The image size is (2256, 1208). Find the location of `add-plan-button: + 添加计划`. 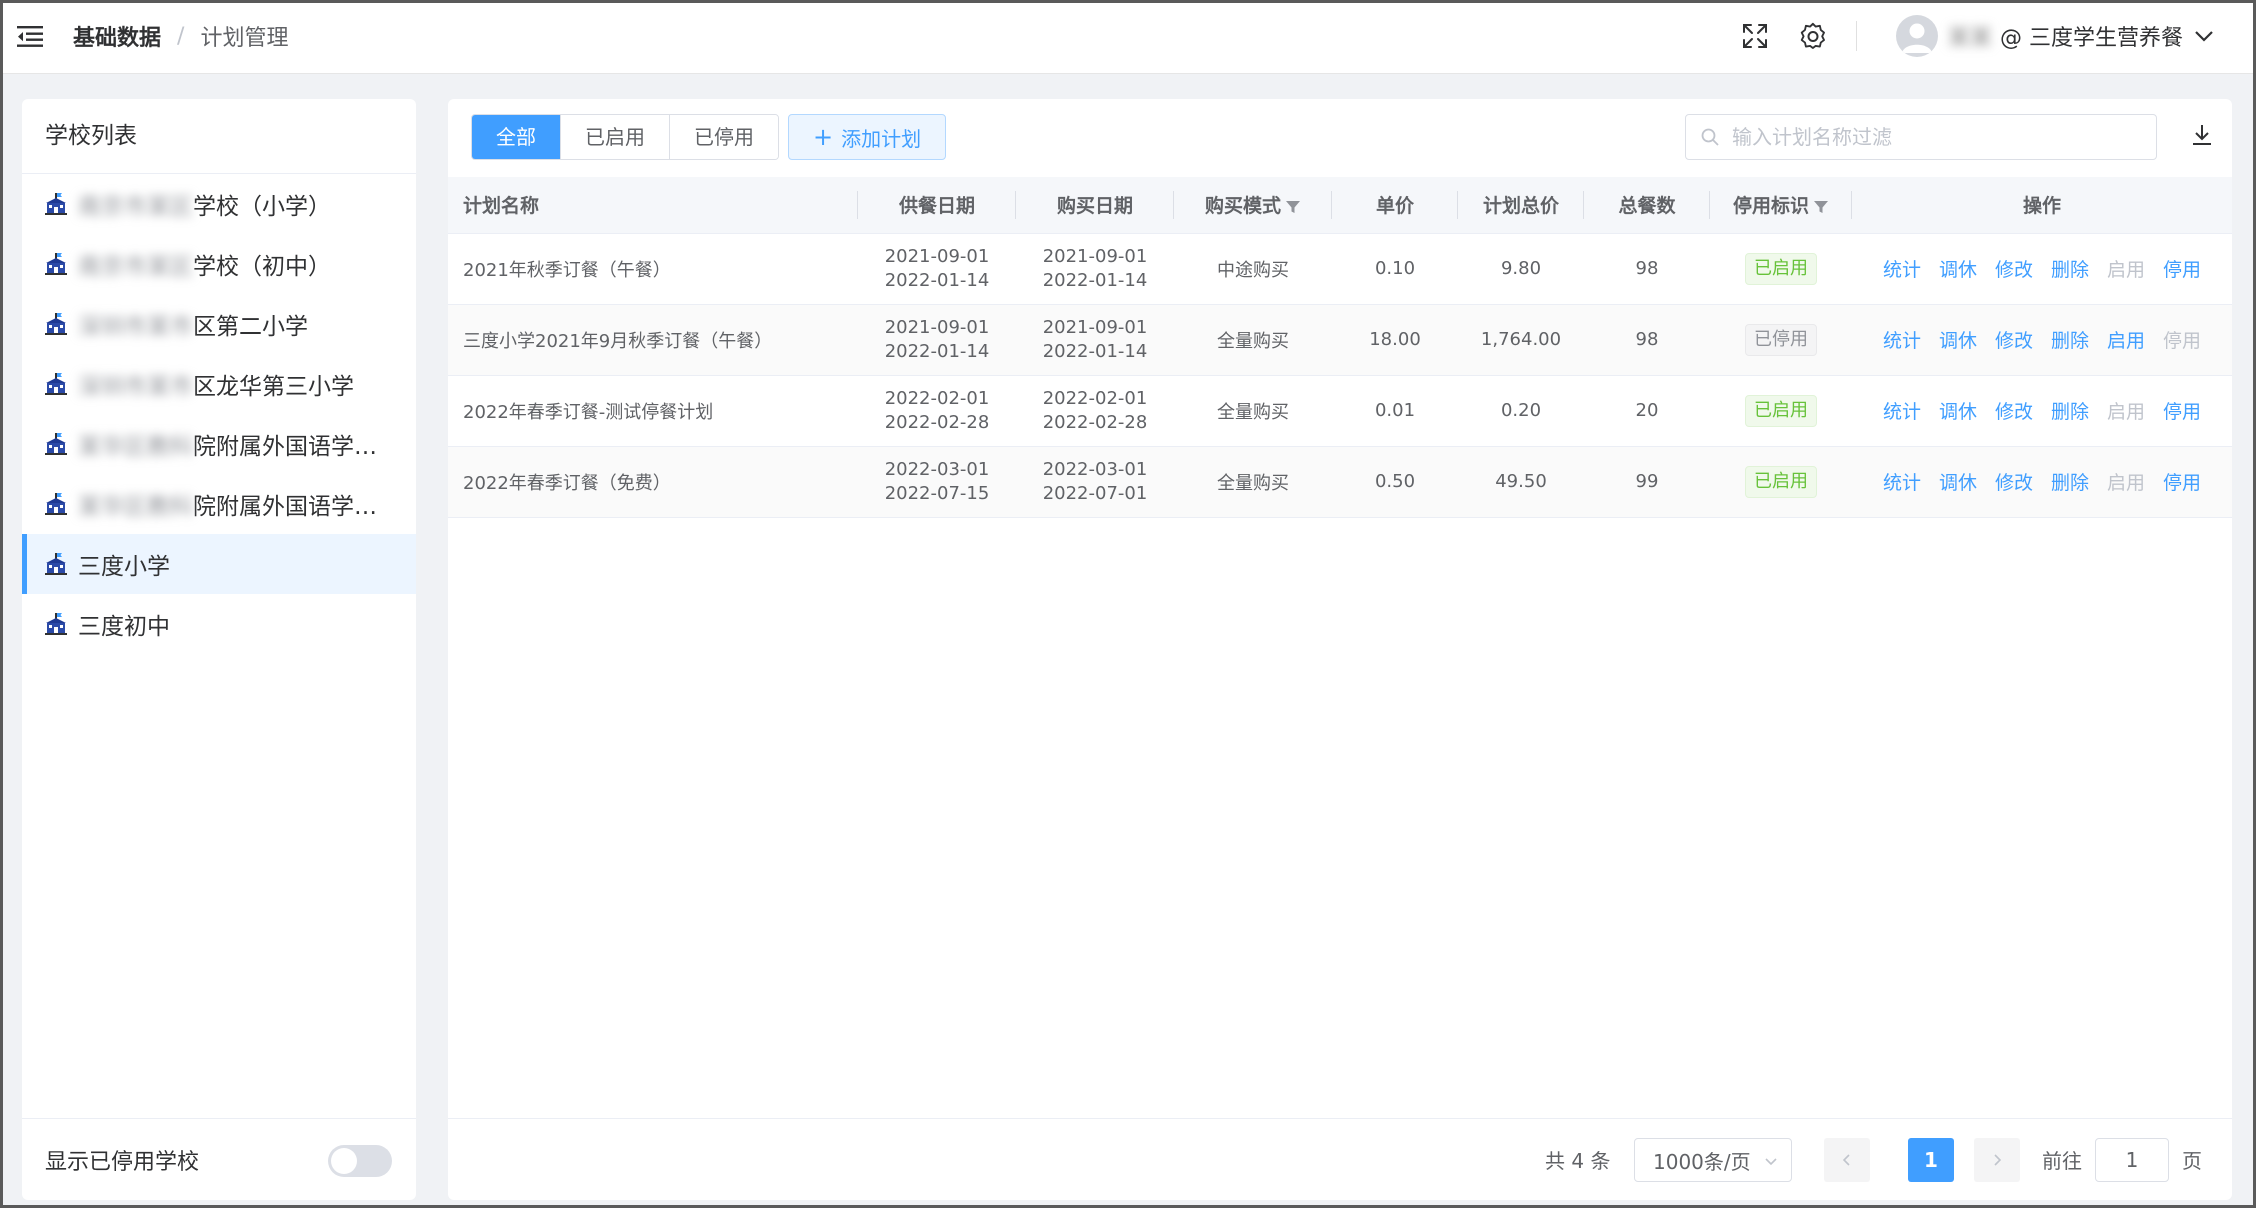

add-plan-button: + 添加计划 is located at coordinates (867, 137).